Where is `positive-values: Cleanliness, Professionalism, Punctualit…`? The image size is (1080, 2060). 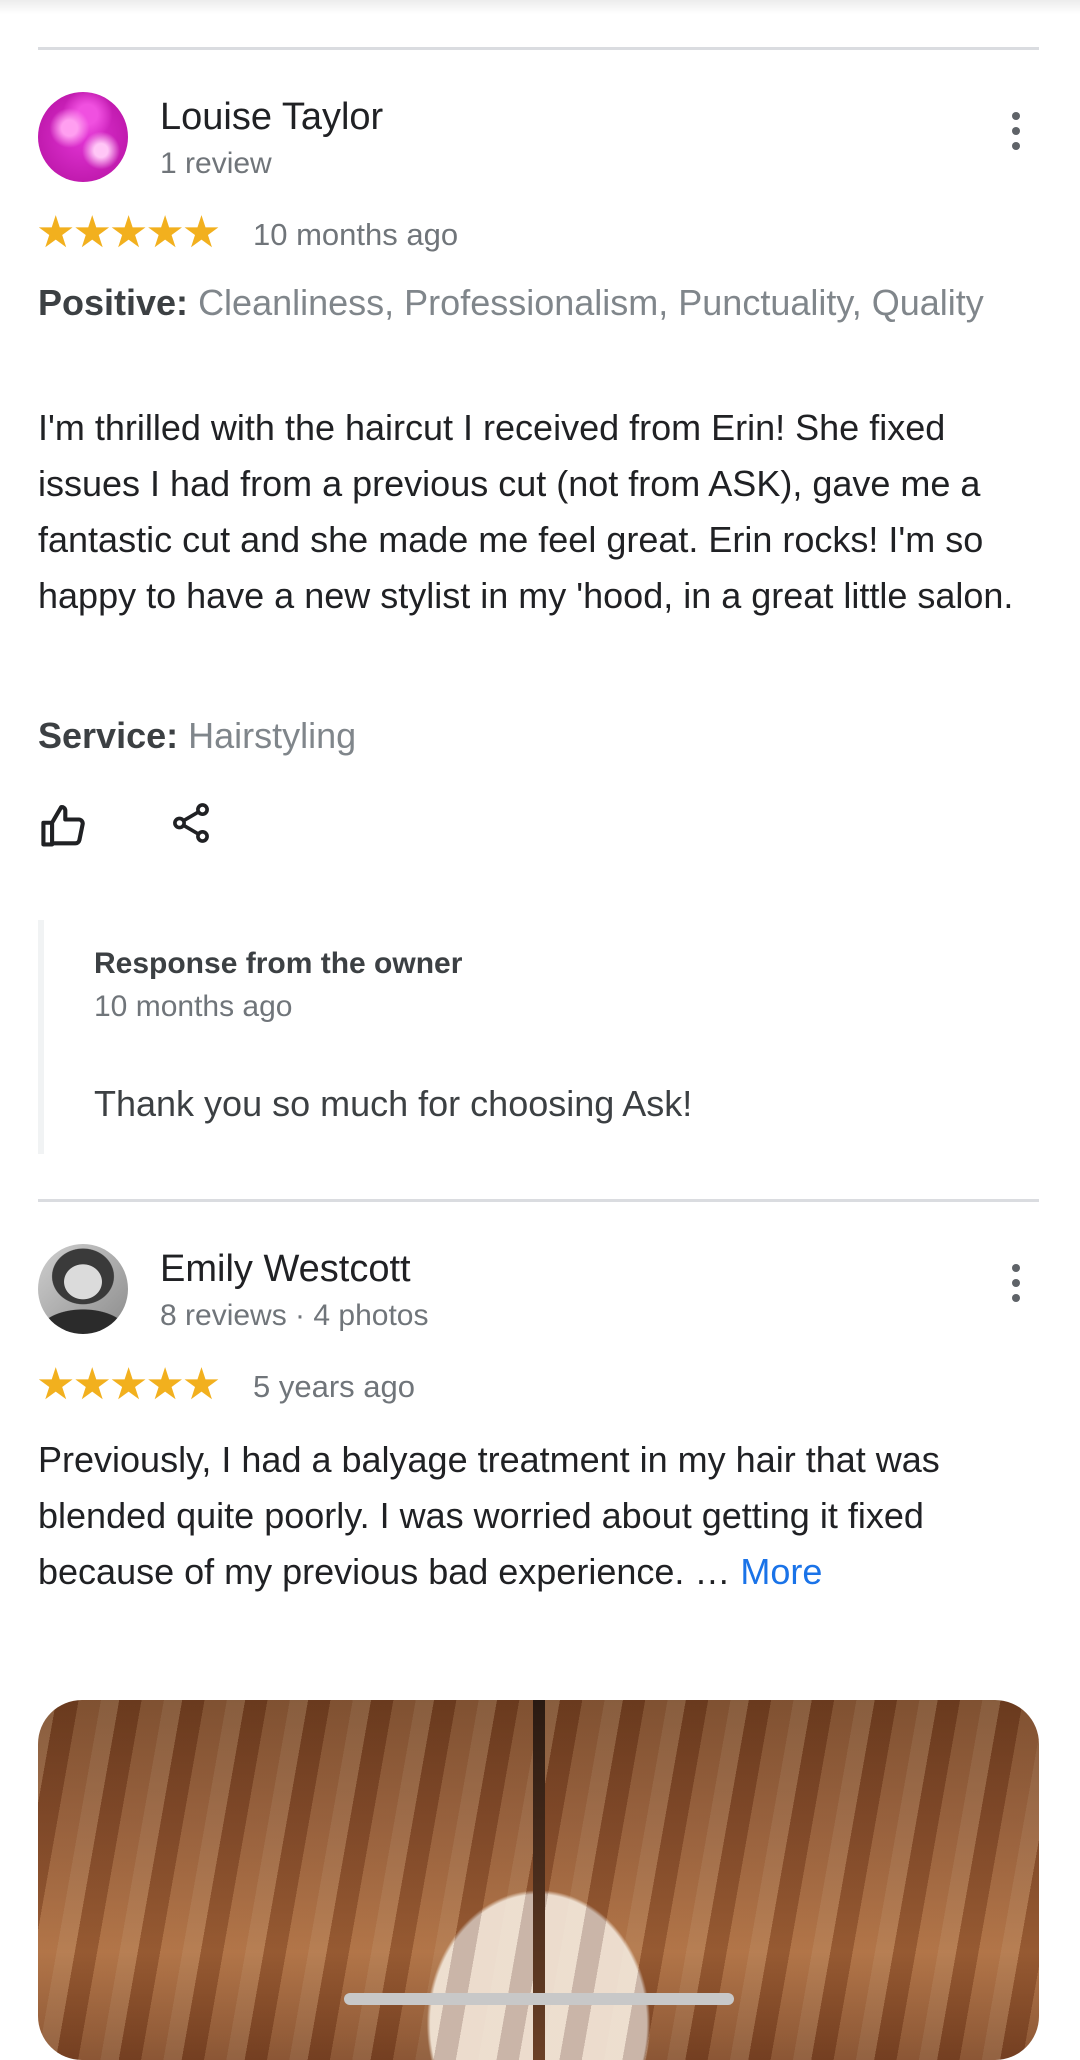
positive-values: Cleanliness, Professionalism, Punctualit… is located at coordinates (591, 302).